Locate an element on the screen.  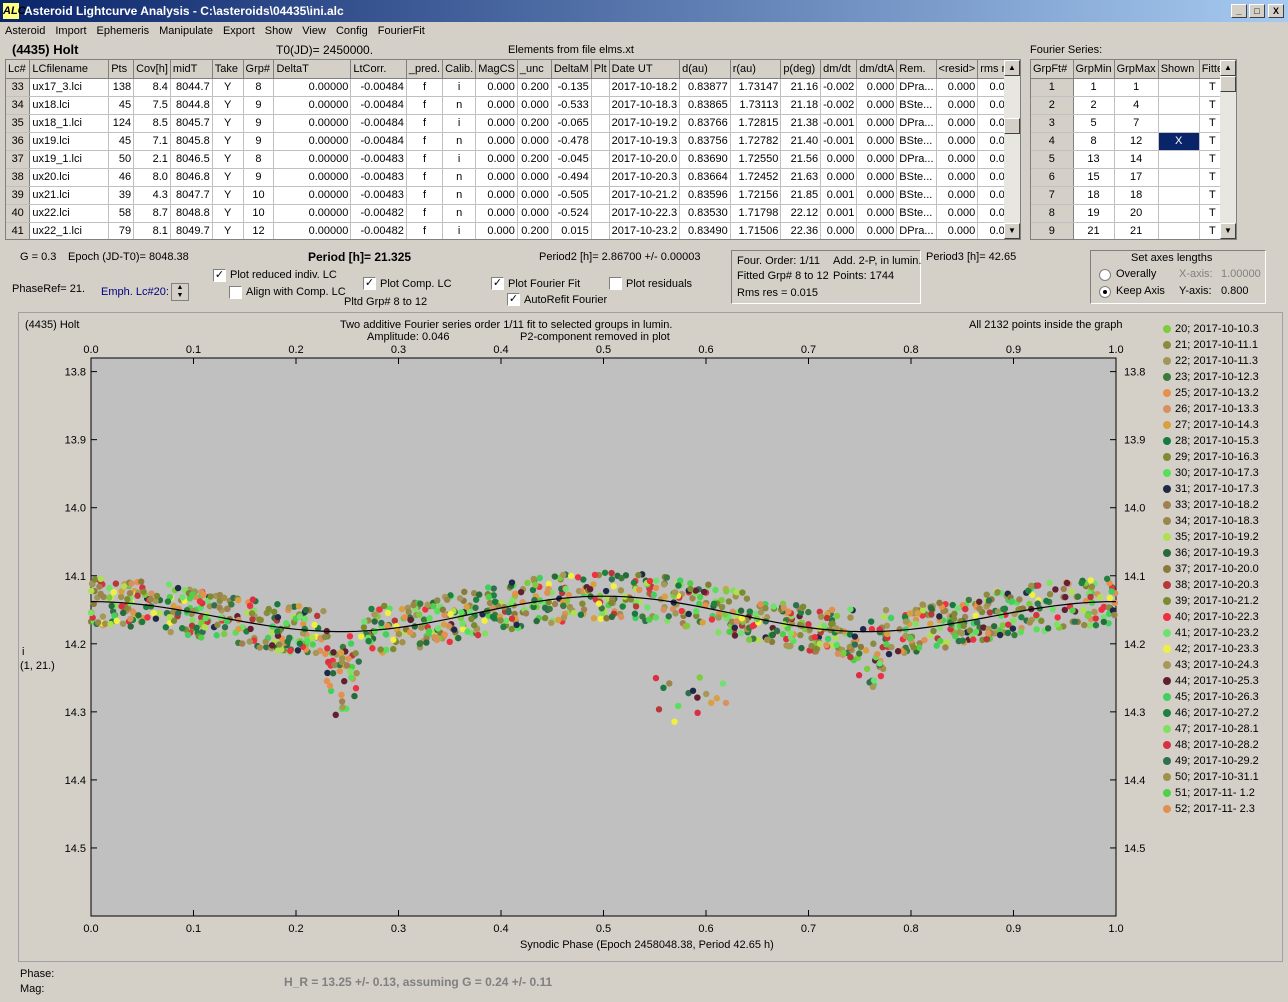
lc-col-header: DeltaT is located at coordinates (312, 69).